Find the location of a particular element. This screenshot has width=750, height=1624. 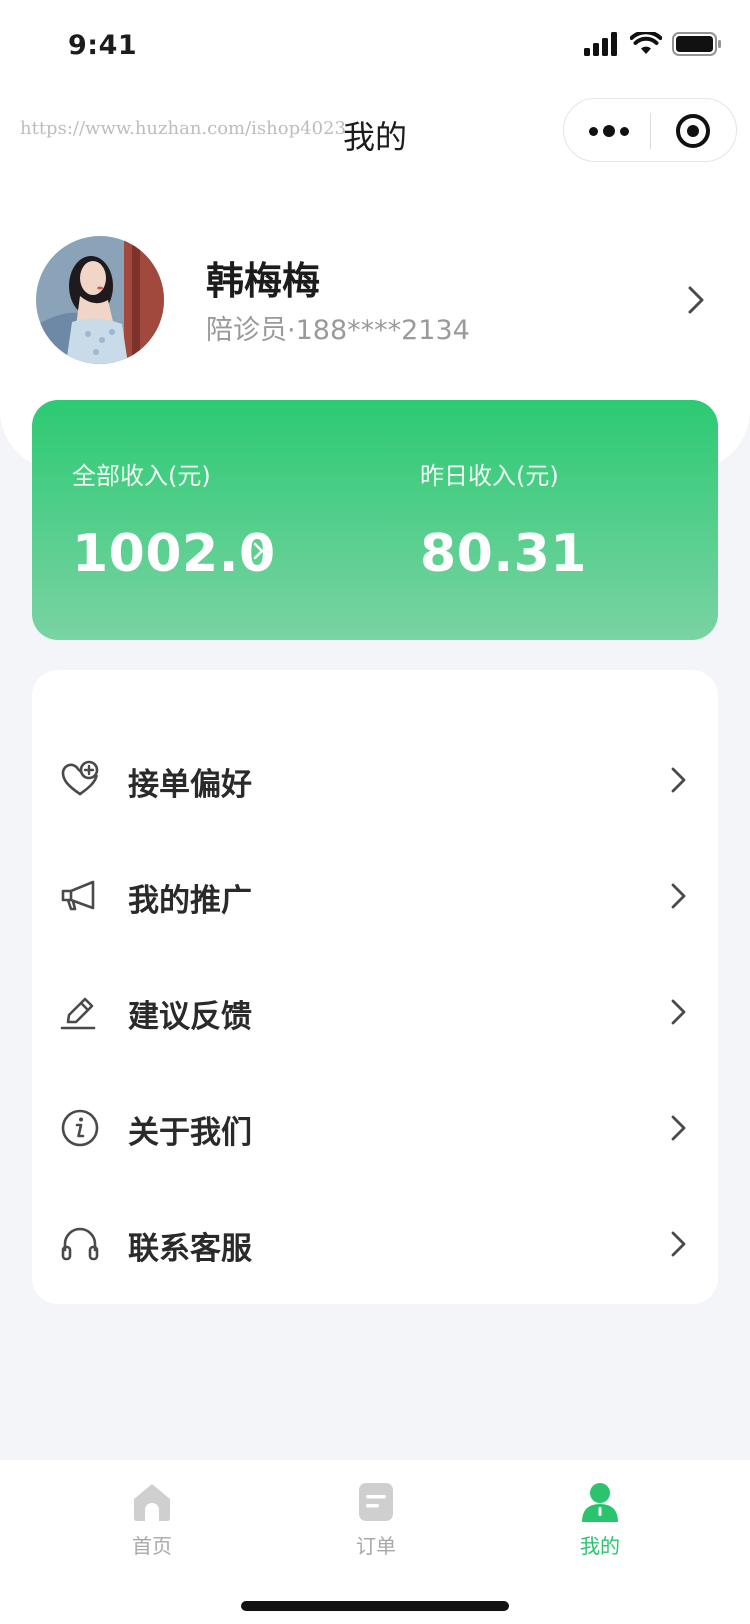

status-time: 9:41 is located at coordinates (103, 45).